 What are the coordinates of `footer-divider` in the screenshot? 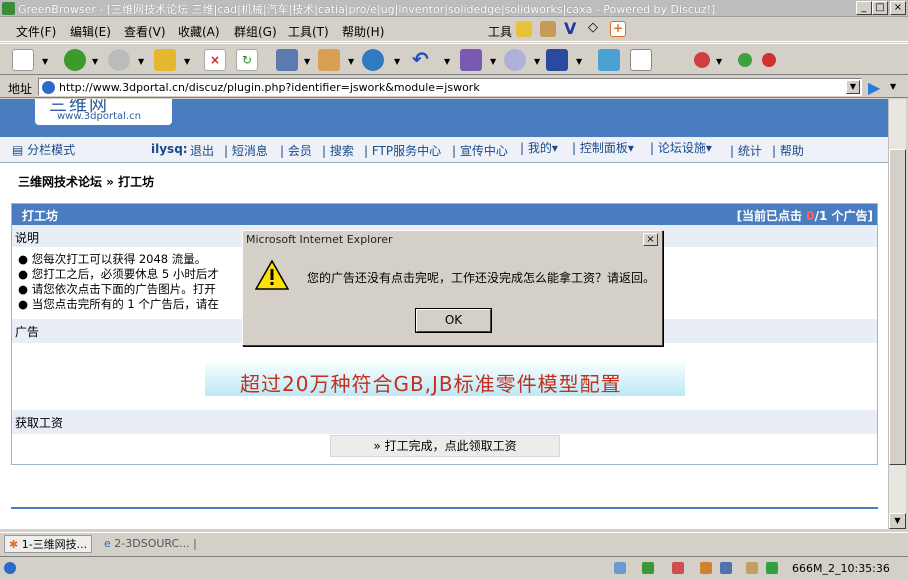 It's located at (444, 508).